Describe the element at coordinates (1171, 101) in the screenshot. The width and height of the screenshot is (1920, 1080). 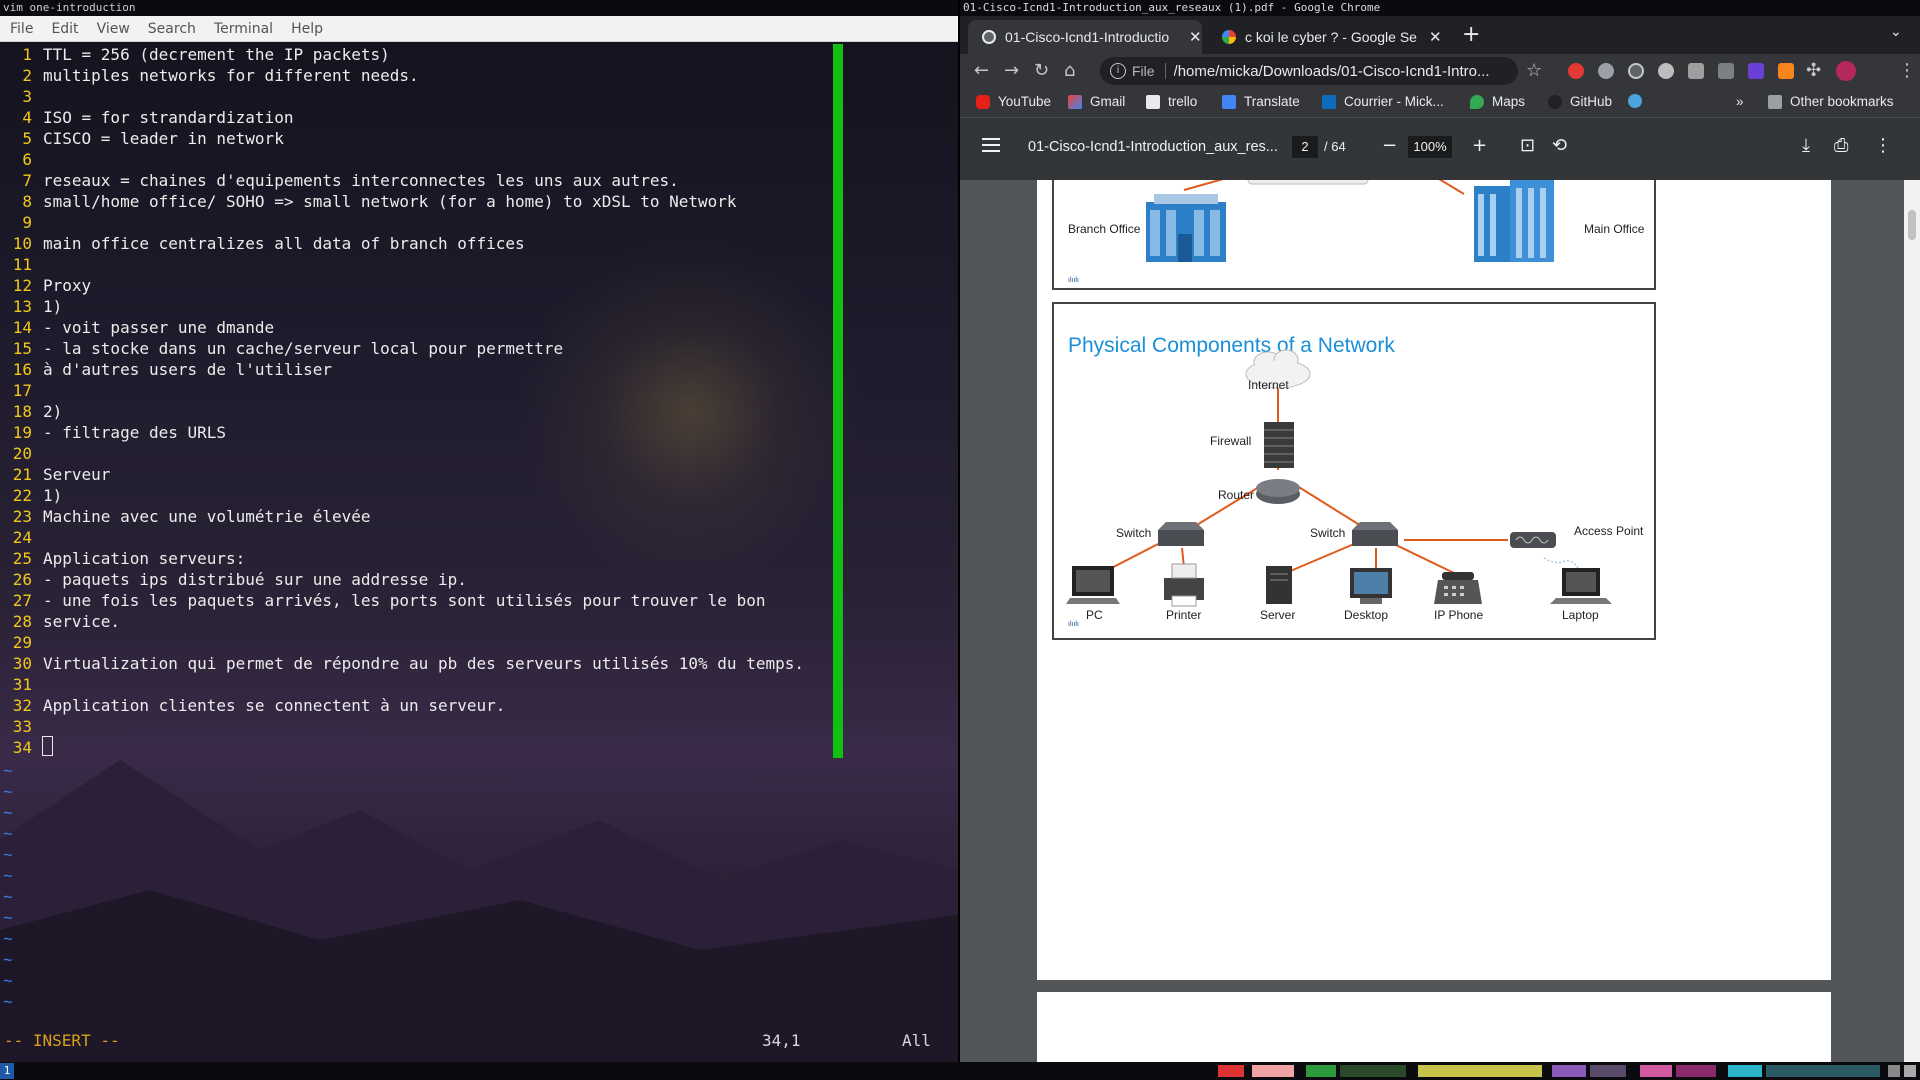
I see `bookmark-trello: trello` at that location.